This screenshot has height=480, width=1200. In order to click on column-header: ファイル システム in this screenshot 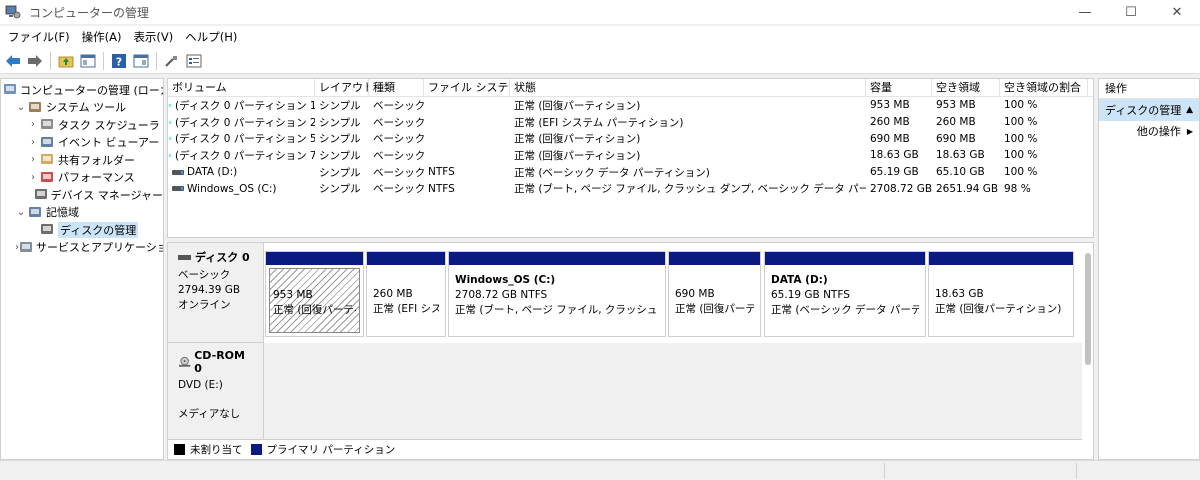, I will do `click(467, 87)`.